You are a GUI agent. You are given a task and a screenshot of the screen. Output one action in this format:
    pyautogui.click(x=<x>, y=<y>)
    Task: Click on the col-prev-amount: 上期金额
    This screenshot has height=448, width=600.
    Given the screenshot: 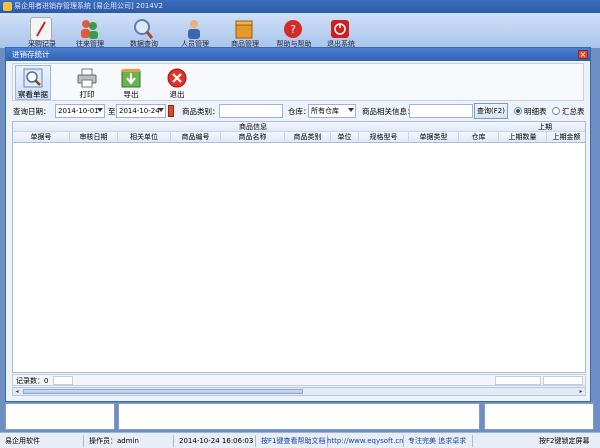 What is the action you would take?
    pyautogui.click(x=566, y=137)
    